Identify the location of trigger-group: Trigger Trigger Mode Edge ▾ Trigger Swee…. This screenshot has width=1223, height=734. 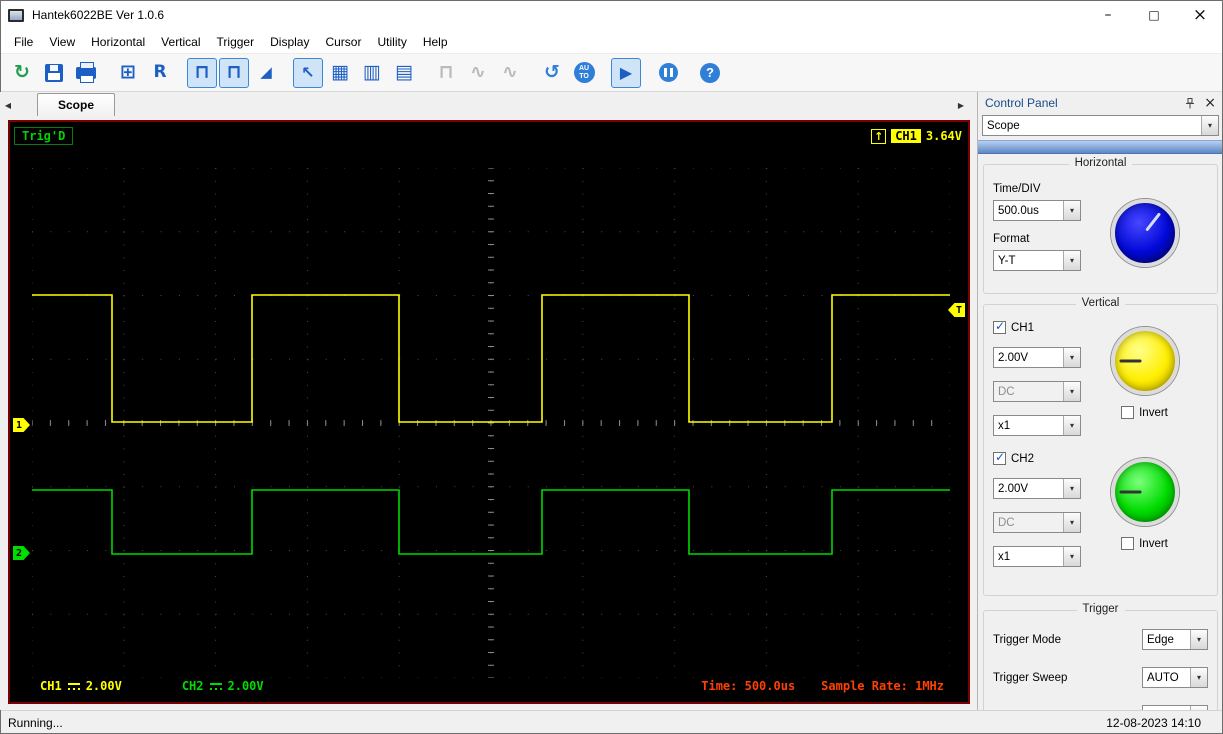
(1100, 657).